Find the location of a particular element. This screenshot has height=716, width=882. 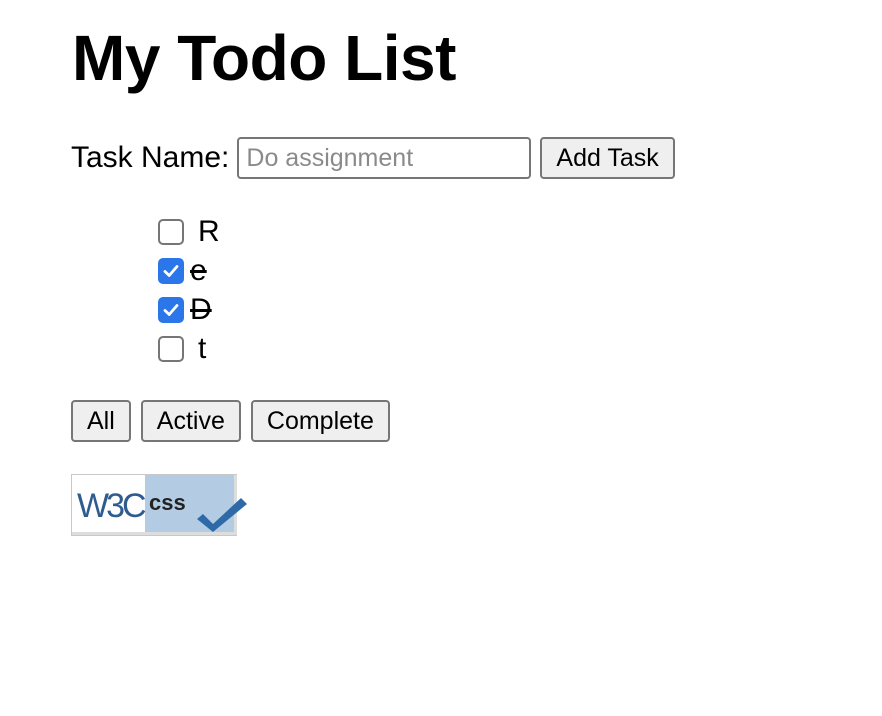

w3c-css-badge-icon: W3C css is located at coordinates (160, 505).